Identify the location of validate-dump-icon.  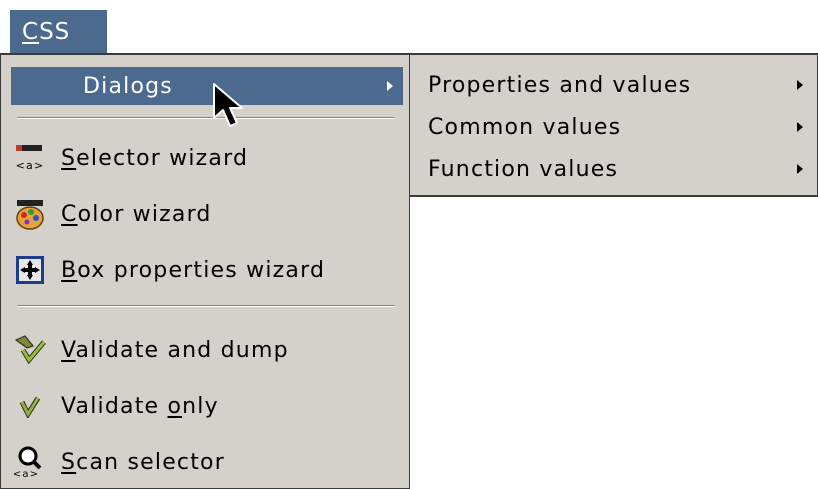
(30, 350).